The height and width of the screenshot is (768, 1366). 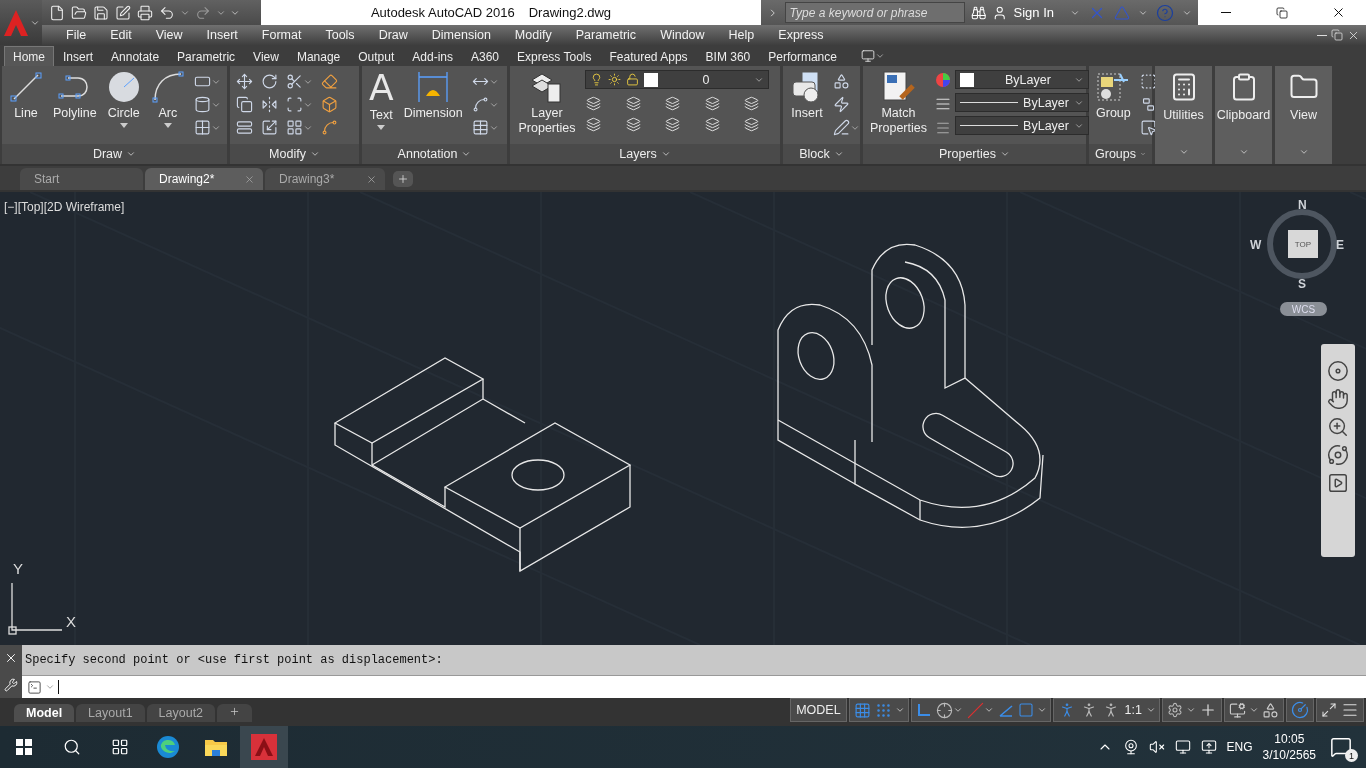 I want to click on clock-date: 3/10/2565, so click(x=1289, y=755).